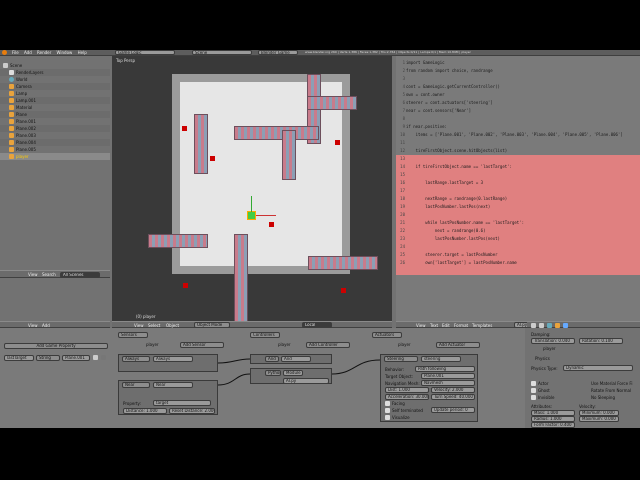  I want to click on logic-view-menu: View, so click(33, 325).